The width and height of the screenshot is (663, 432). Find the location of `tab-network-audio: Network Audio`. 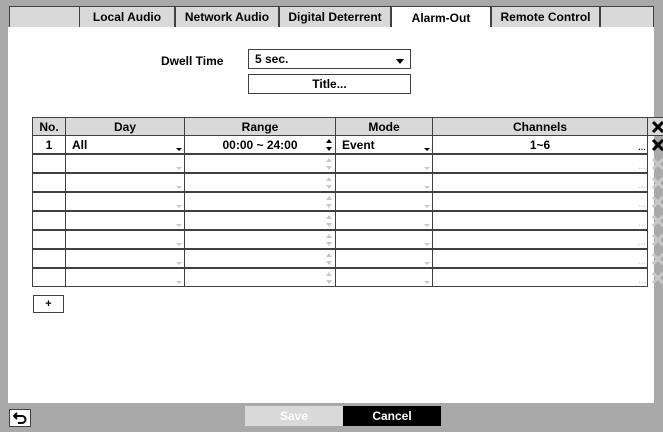

tab-network-audio: Network Audio is located at coordinates (227, 16).